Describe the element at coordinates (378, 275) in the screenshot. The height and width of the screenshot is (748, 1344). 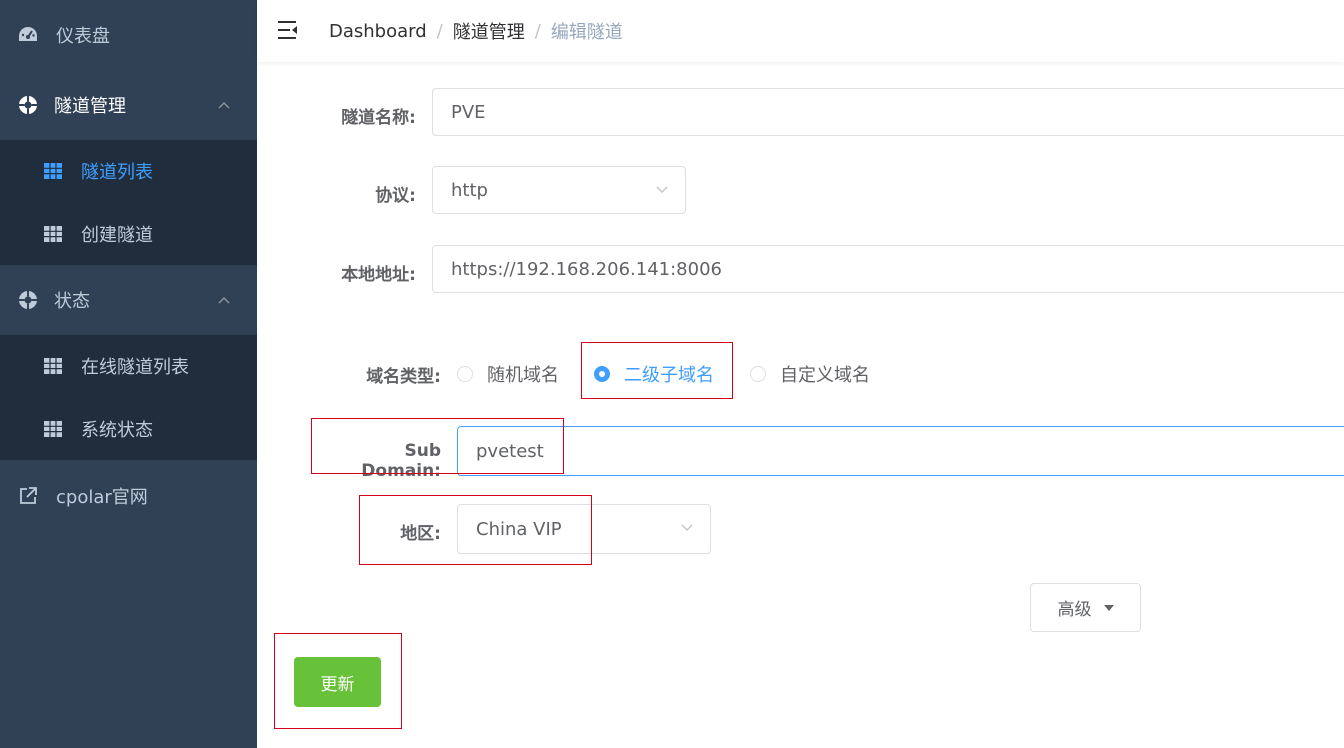
I see `local-address-label: 本地地址:` at that location.